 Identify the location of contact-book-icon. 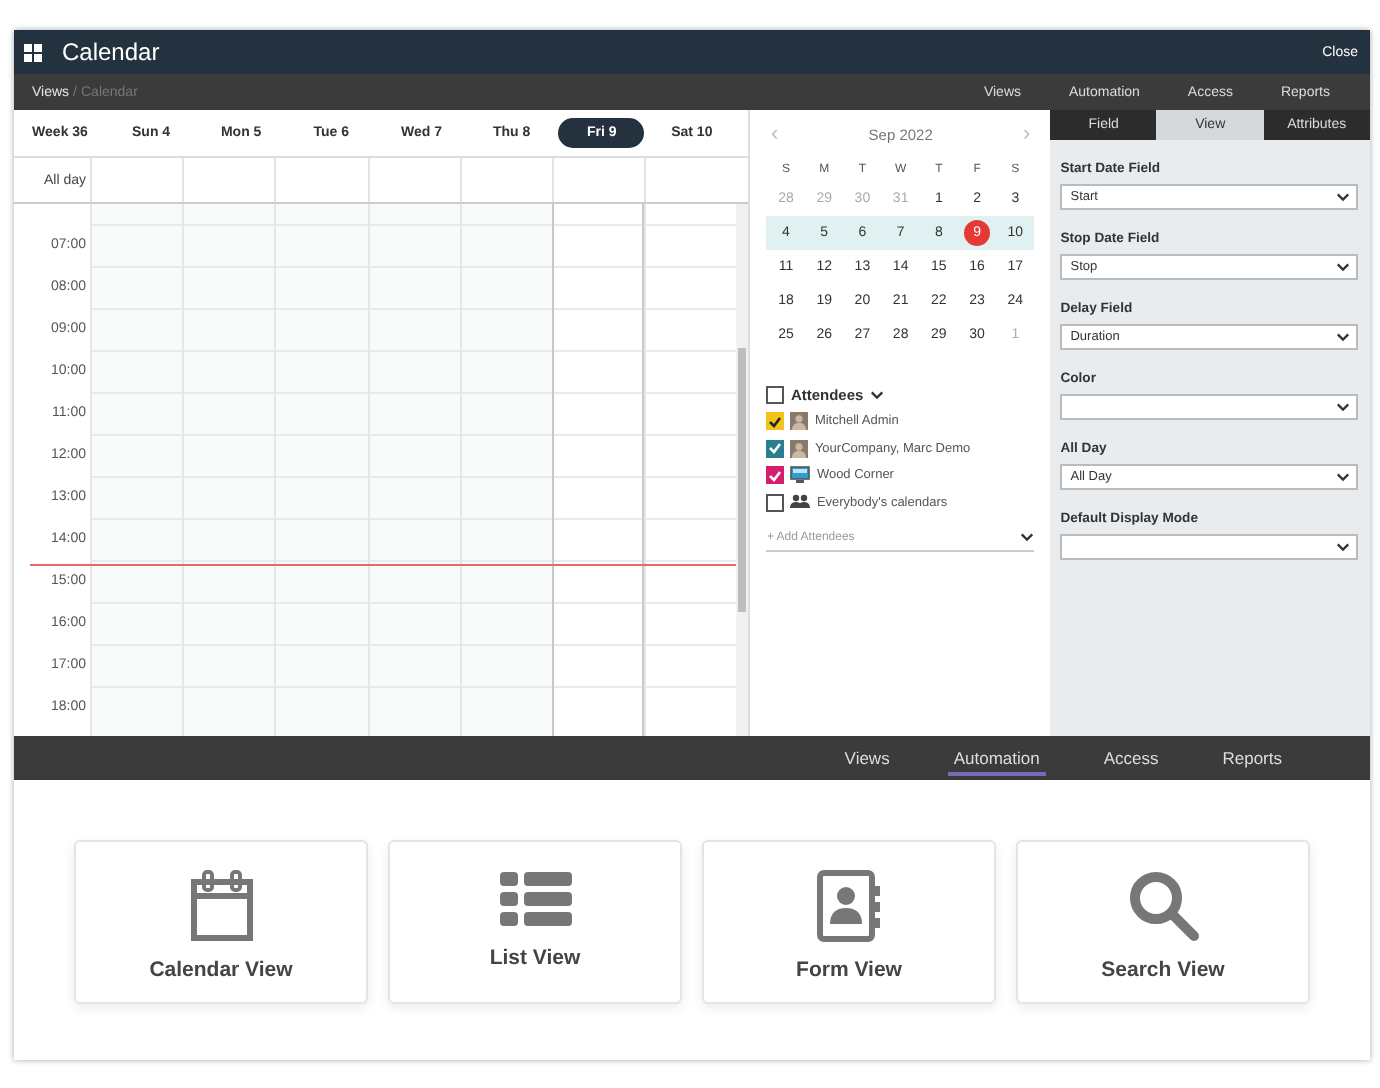
(849, 906).